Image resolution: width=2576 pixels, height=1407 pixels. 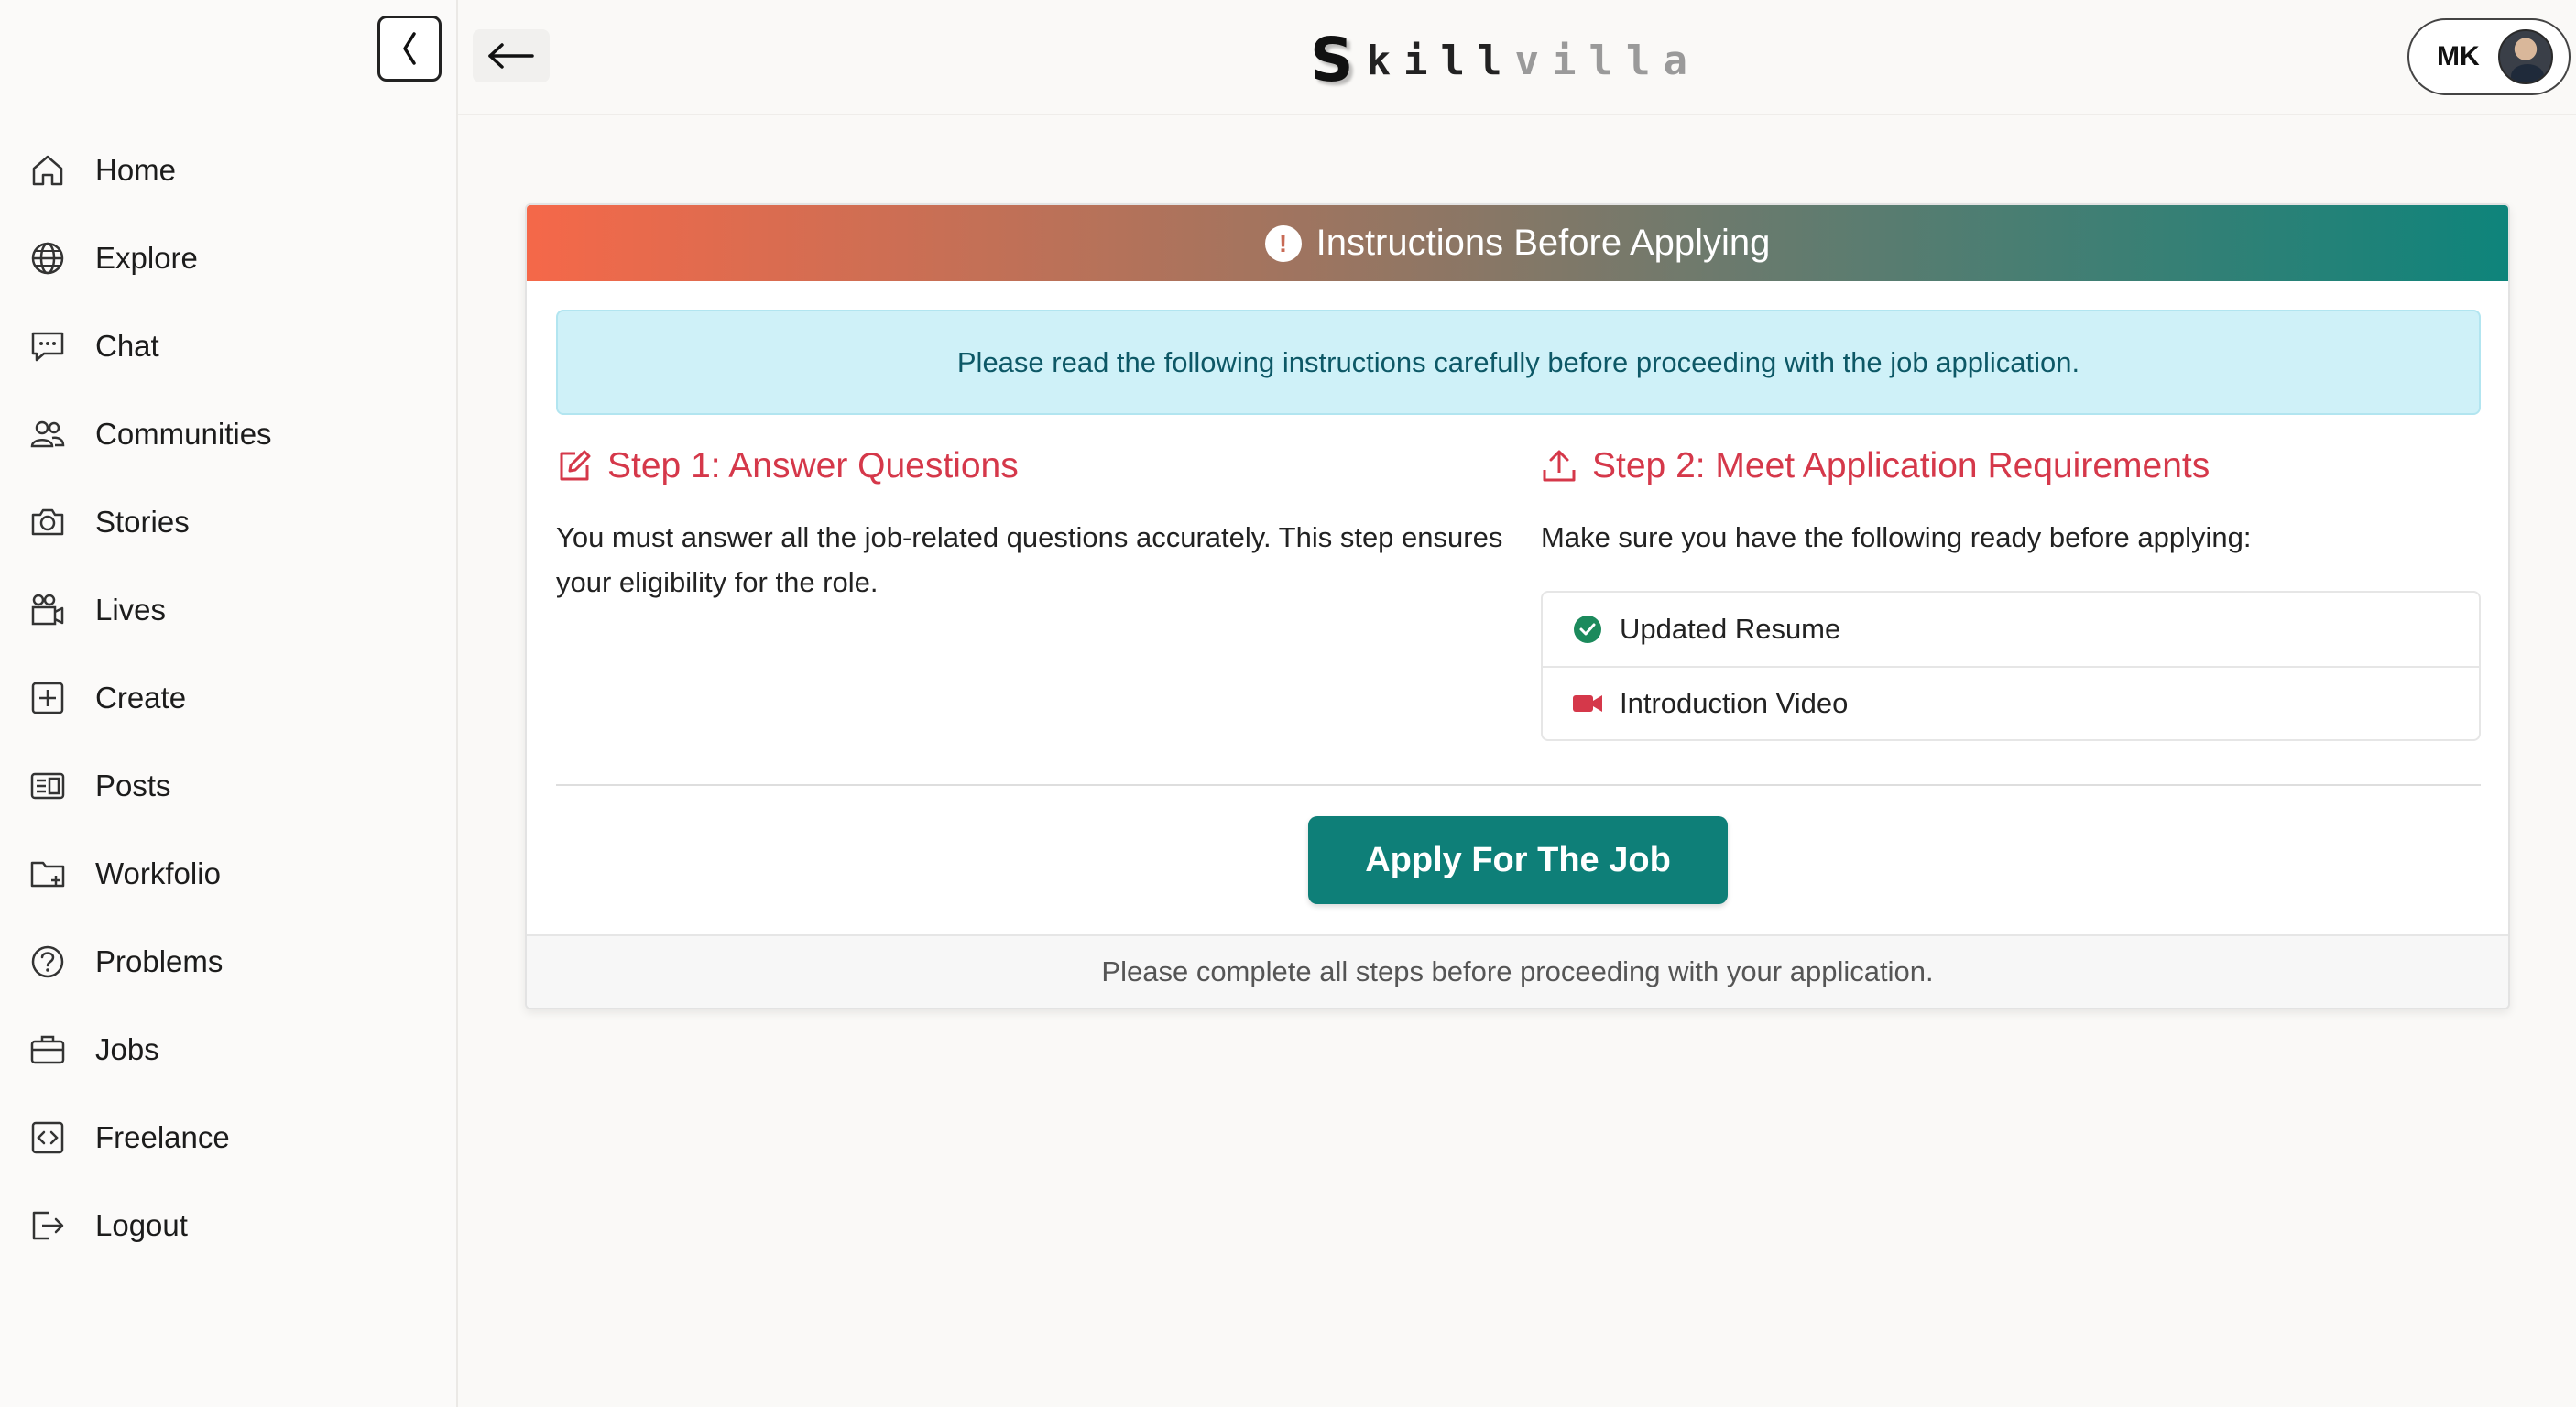 I want to click on pencil-square-icon, so click(x=574, y=466).